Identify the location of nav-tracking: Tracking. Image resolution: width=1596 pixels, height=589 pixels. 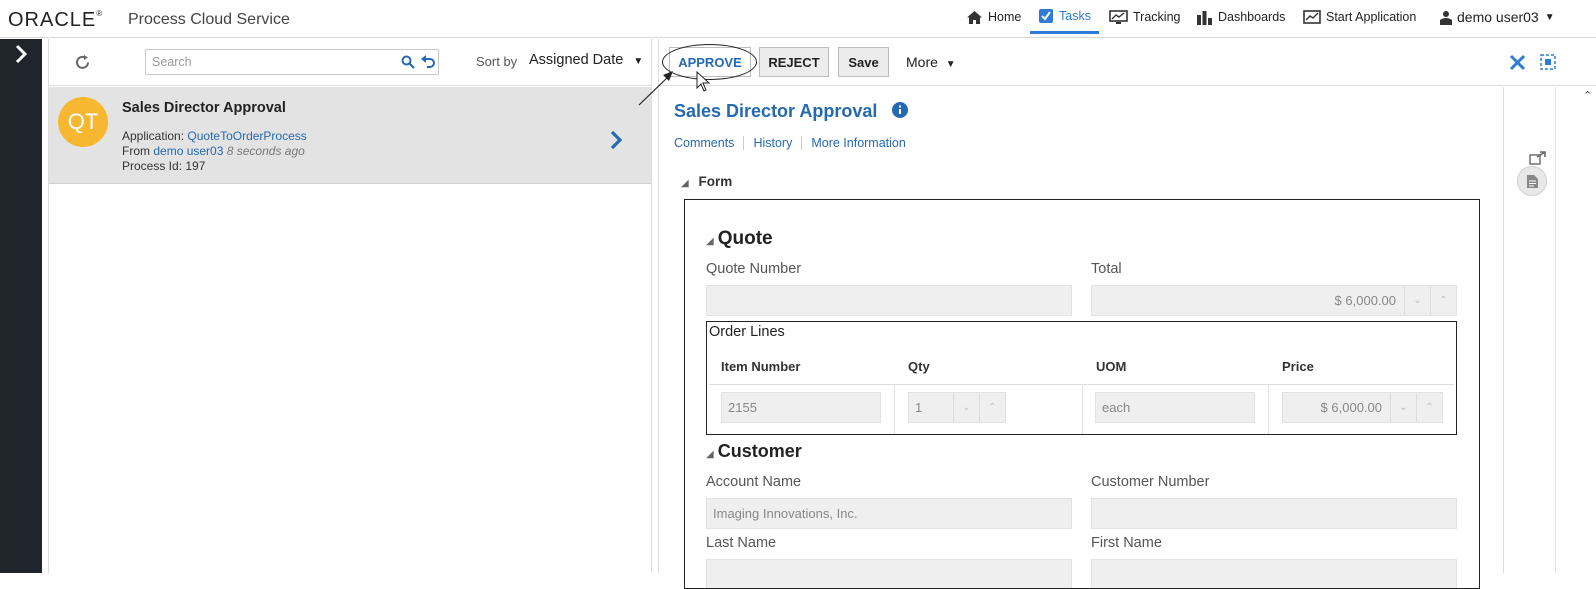
(1144, 17).